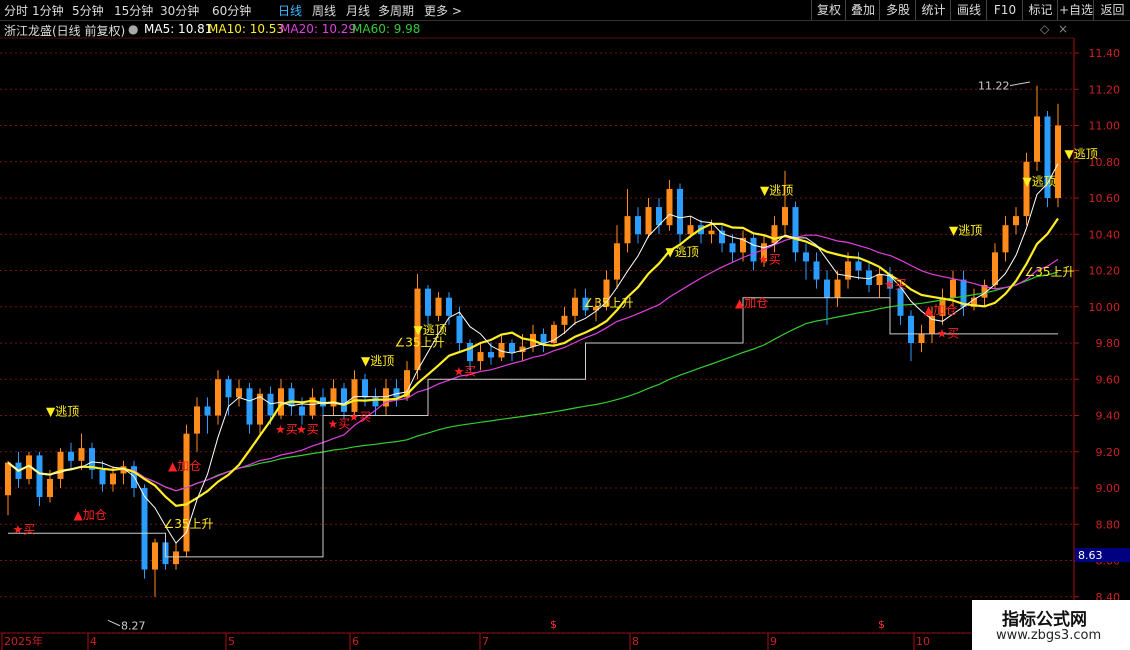 This screenshot has width=1130, height=650. Describe the element at coordinates (485, 641) in the screenshot. I see `time-tick-label: 7` at that location.